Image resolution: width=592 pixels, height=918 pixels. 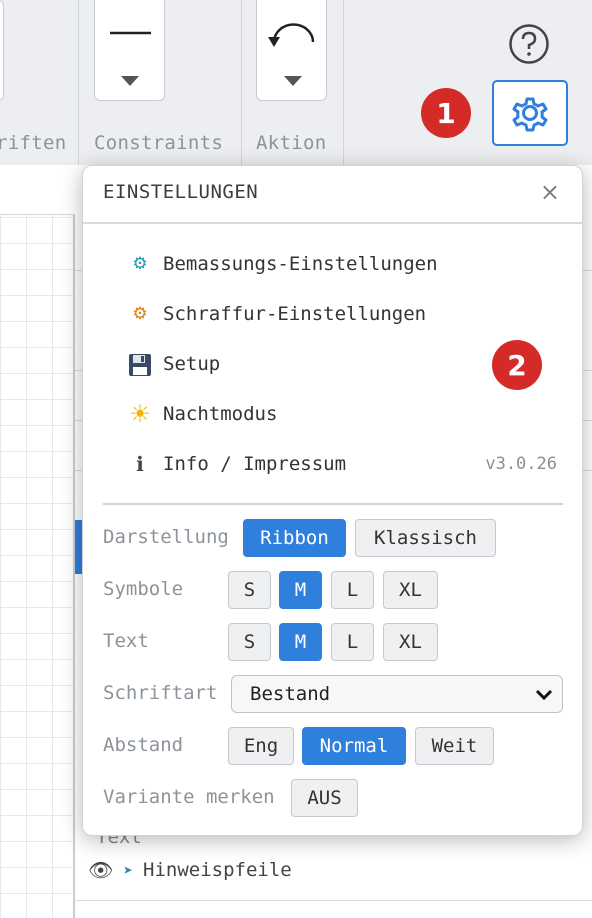 I want to click on menu-item-info: ℹ Info / Impressum v3.0.26, so click(x=337, y=464).